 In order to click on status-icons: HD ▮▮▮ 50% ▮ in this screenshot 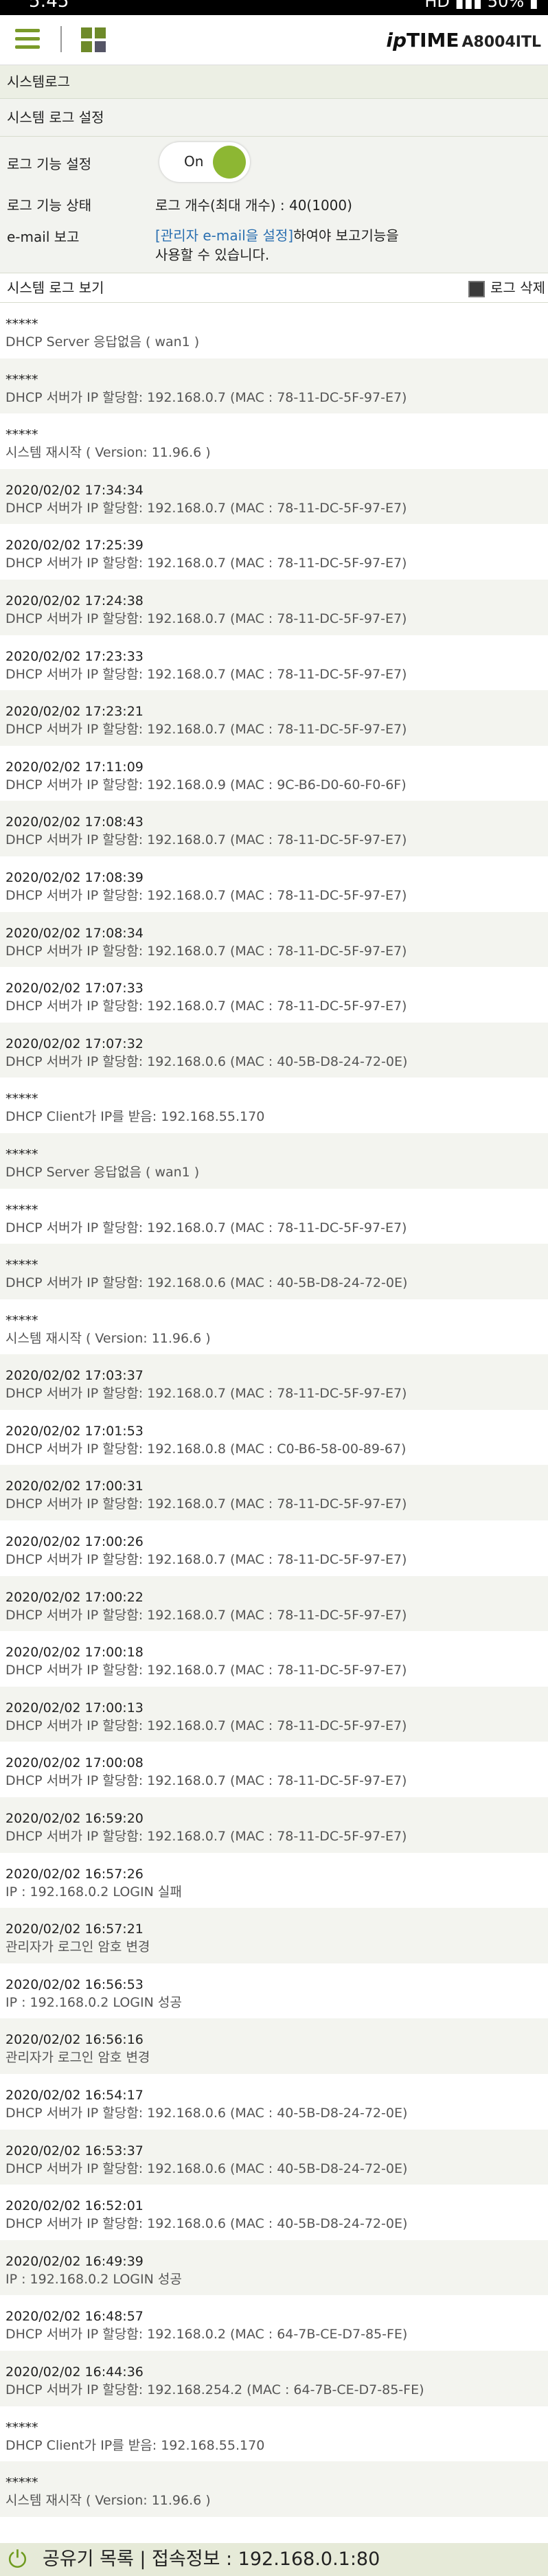, I will do `click(481, 5)`.